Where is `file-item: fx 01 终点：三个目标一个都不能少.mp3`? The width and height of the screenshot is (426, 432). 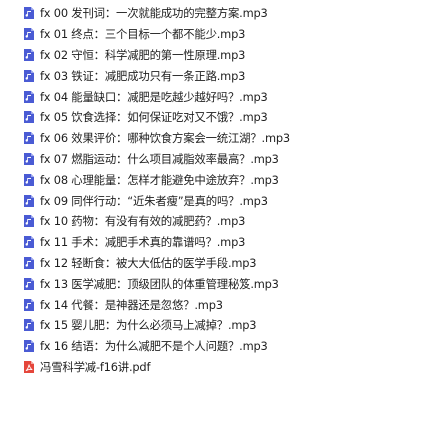
file-item: fx 01 终点：三个目标一个都不能少.mp3 is located at coordinates (213, 34).